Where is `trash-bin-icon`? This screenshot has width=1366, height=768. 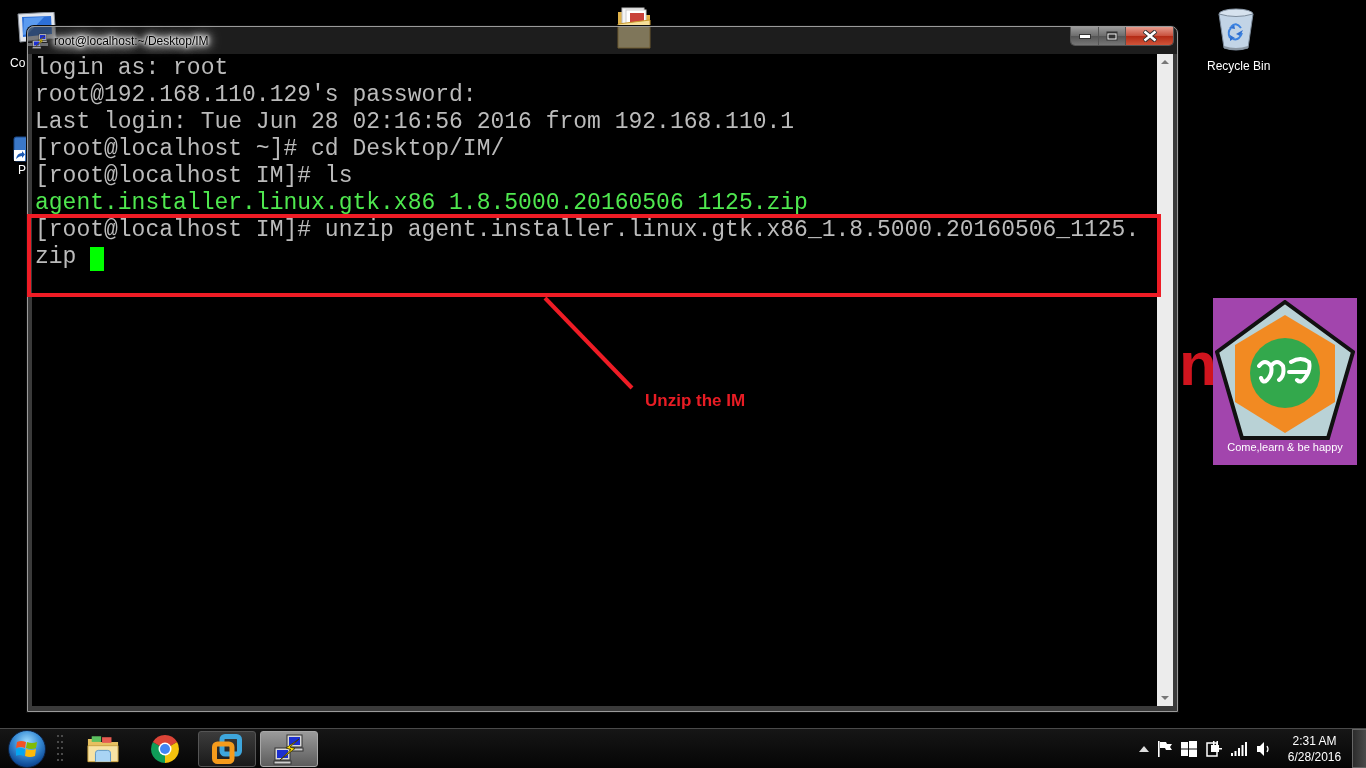 trash-bin-icon is located at coordinates (1236, 30).